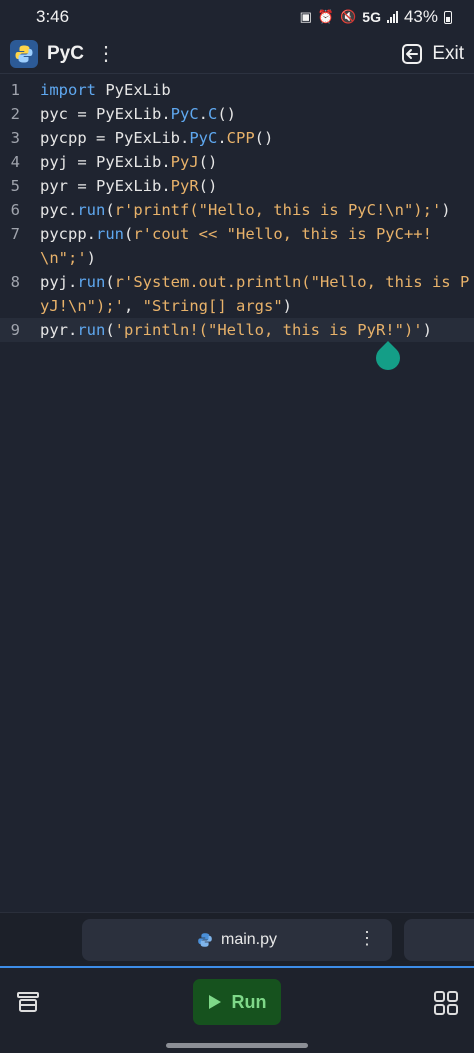 Image resolution: width=474 pixels, height=1053 pixels. I want to click on code-token: PyJ, so click(184, 162).